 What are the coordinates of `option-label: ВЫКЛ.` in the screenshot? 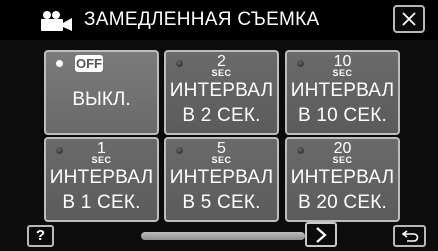 It's located at (101, 99).